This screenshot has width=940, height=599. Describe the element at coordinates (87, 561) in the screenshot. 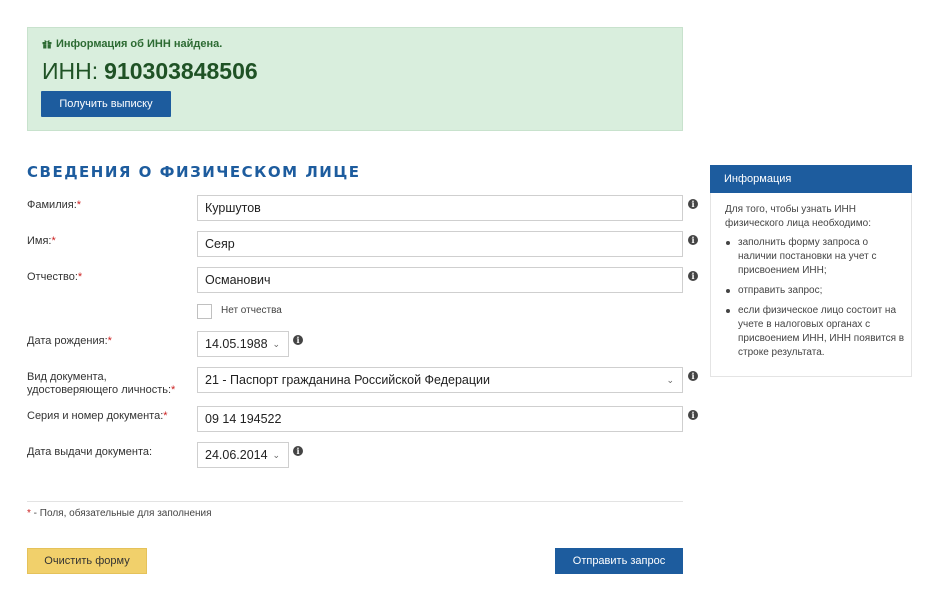

I see `clear-form-button: Очистить форму` at that location.